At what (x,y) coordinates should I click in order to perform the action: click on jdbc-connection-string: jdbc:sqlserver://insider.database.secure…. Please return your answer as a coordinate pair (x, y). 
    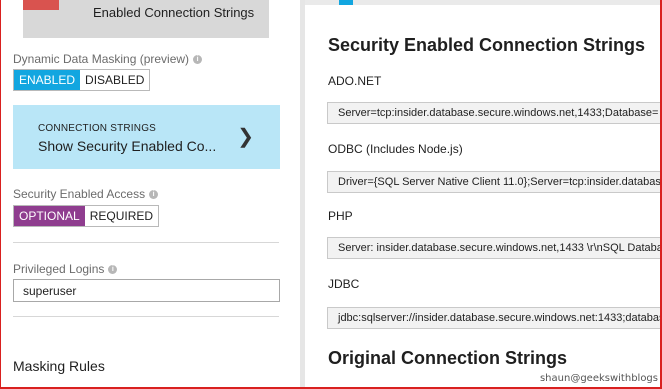
    Looking at the image, I should click on (493, 318).